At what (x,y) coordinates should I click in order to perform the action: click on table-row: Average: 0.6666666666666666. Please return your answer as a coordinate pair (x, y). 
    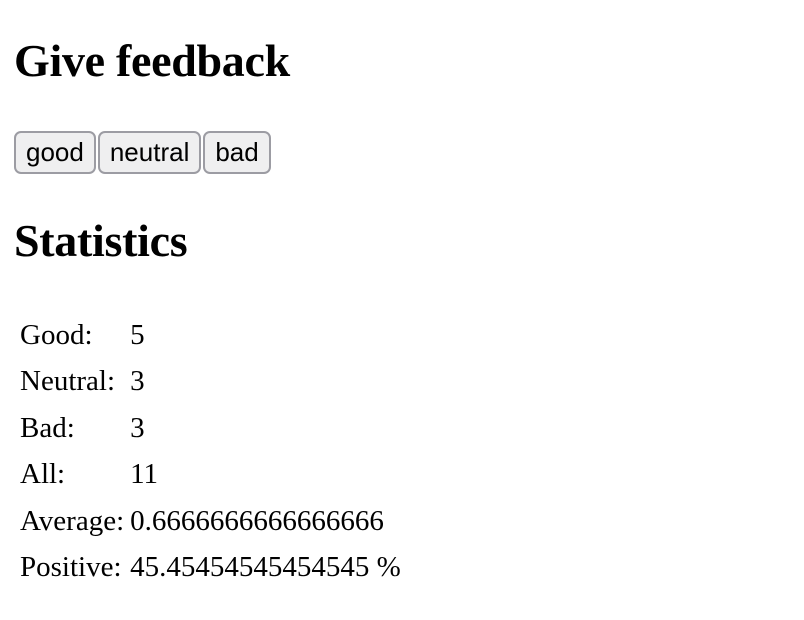
    Looking at the image, I should click on (212, 521).